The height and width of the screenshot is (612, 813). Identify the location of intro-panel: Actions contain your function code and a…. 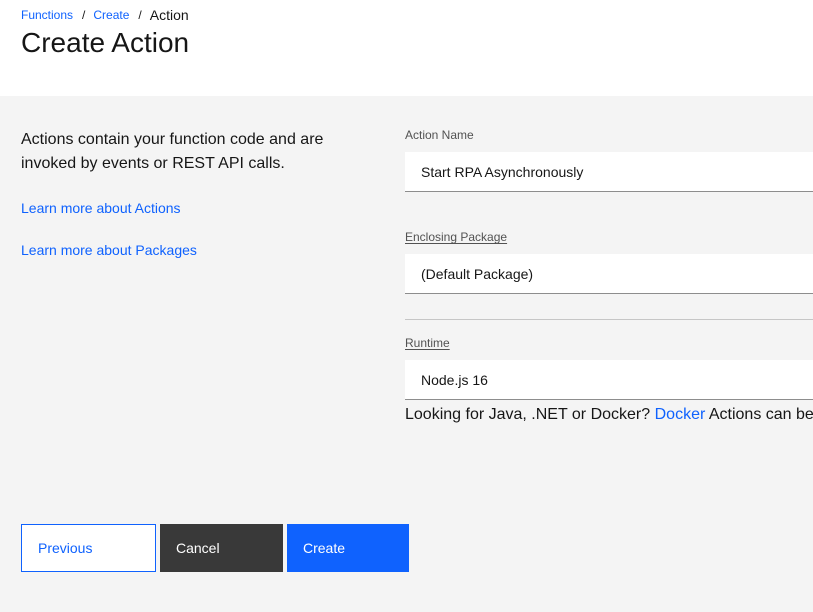
(191, 193).